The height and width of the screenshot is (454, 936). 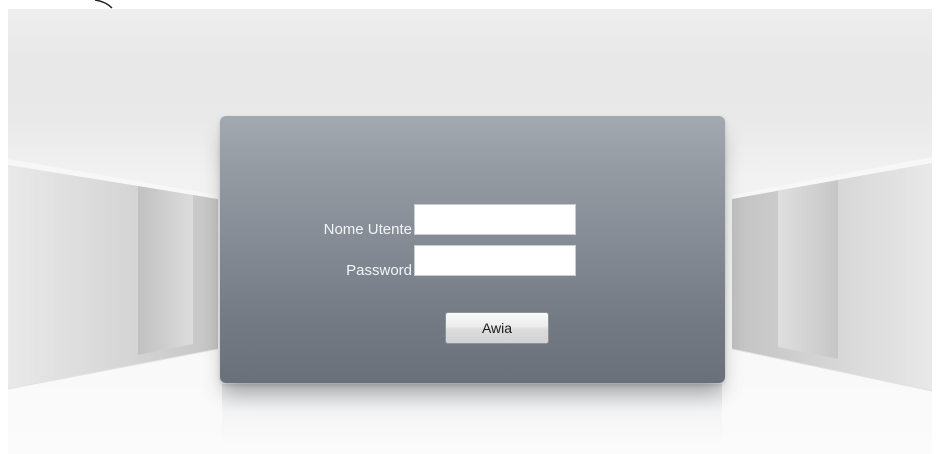 What do you see at coordinates (367, 229) in the screenshot?
I see `username-label: Nome Utente` at bounding box center [367, 229].